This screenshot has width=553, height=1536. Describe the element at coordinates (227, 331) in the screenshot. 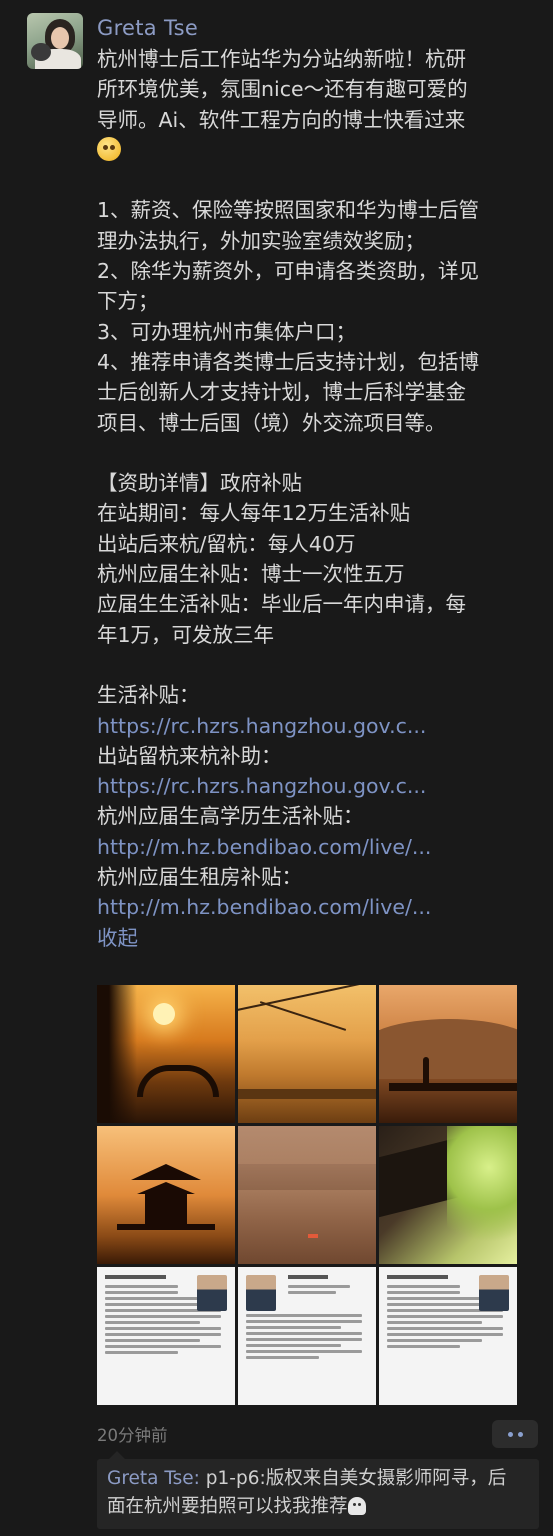

I see `point-3-line-1: 3、可办理杭州市集体户口；` at that location.